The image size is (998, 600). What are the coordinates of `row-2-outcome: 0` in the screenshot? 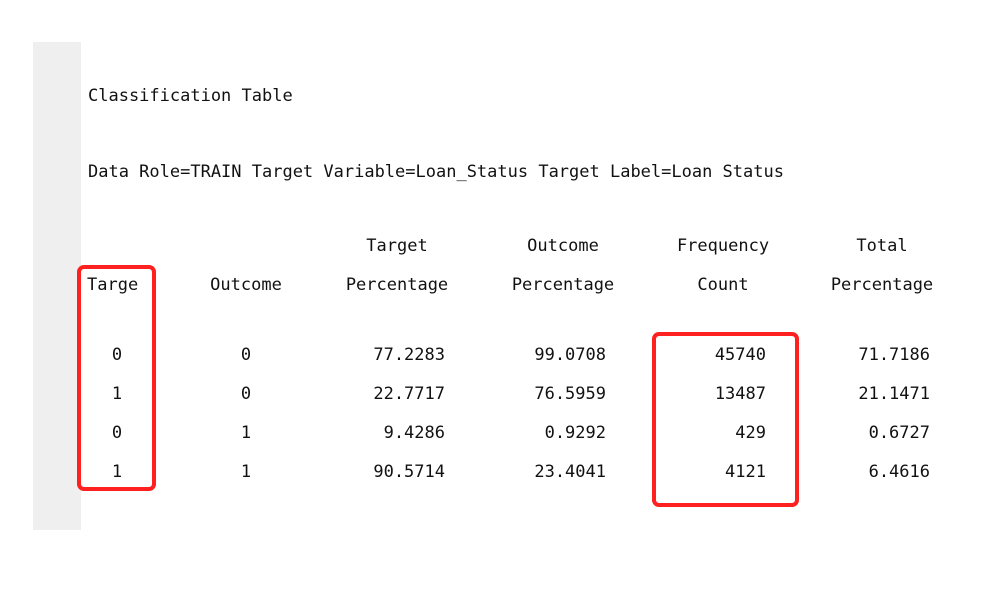 It's located at (246, 394).